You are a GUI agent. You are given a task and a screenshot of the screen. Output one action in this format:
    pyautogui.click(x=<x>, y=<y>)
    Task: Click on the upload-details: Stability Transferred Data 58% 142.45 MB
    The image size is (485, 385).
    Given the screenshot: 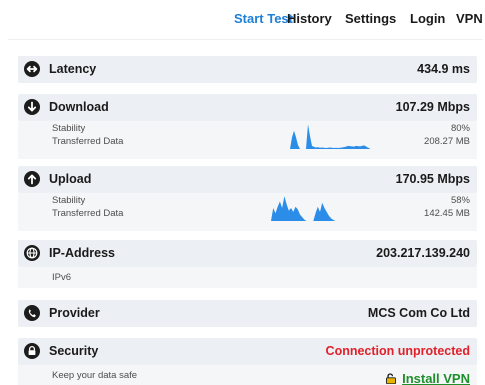 What is the action you would take?
    pyautogui.click(x=247, y=212)
    